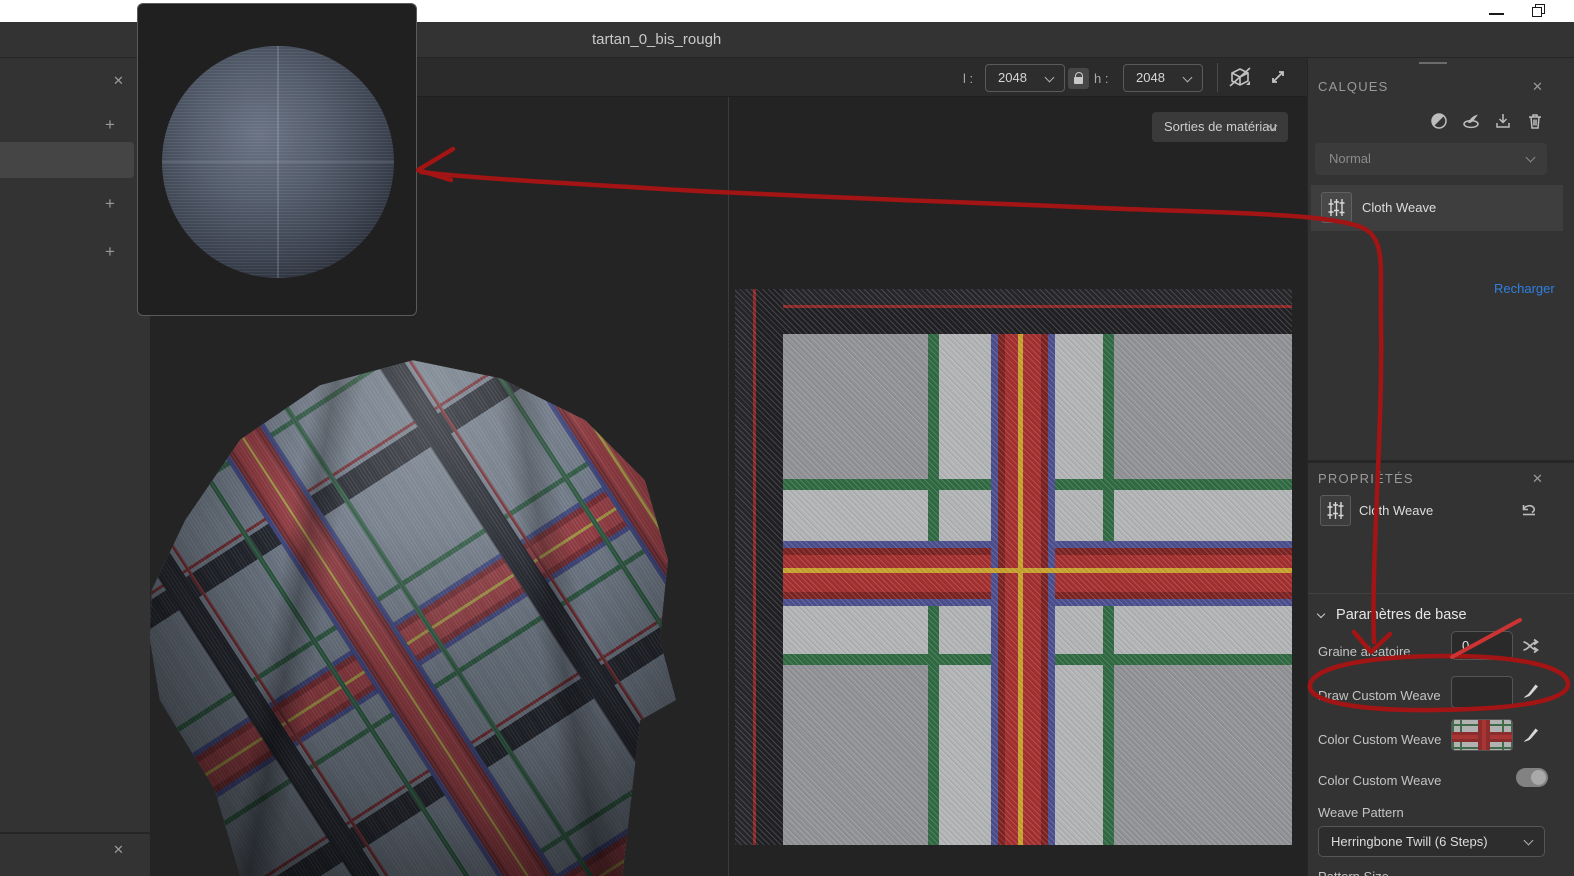  I want to click on lock-ratio-button, so click(1078, 78).